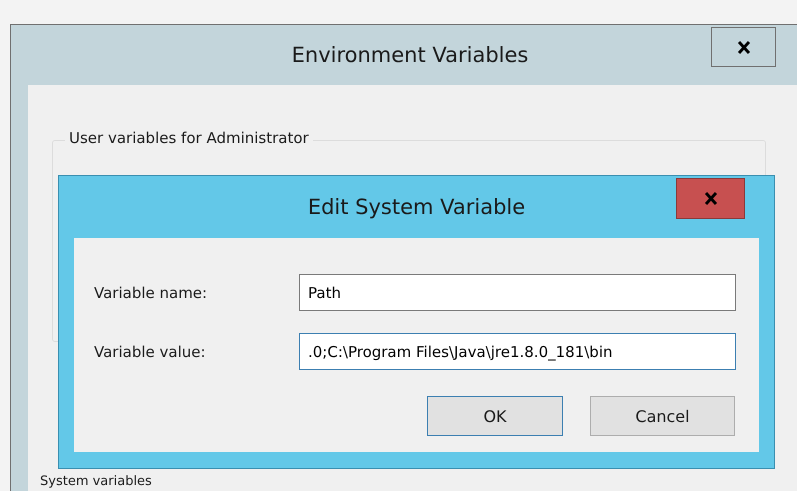 This screenshot has width=797, height=491. What do you see at coordinates (150, 351) in the screenshot?
I see `field-label: Variable value:` at bounding box center [150, 351].